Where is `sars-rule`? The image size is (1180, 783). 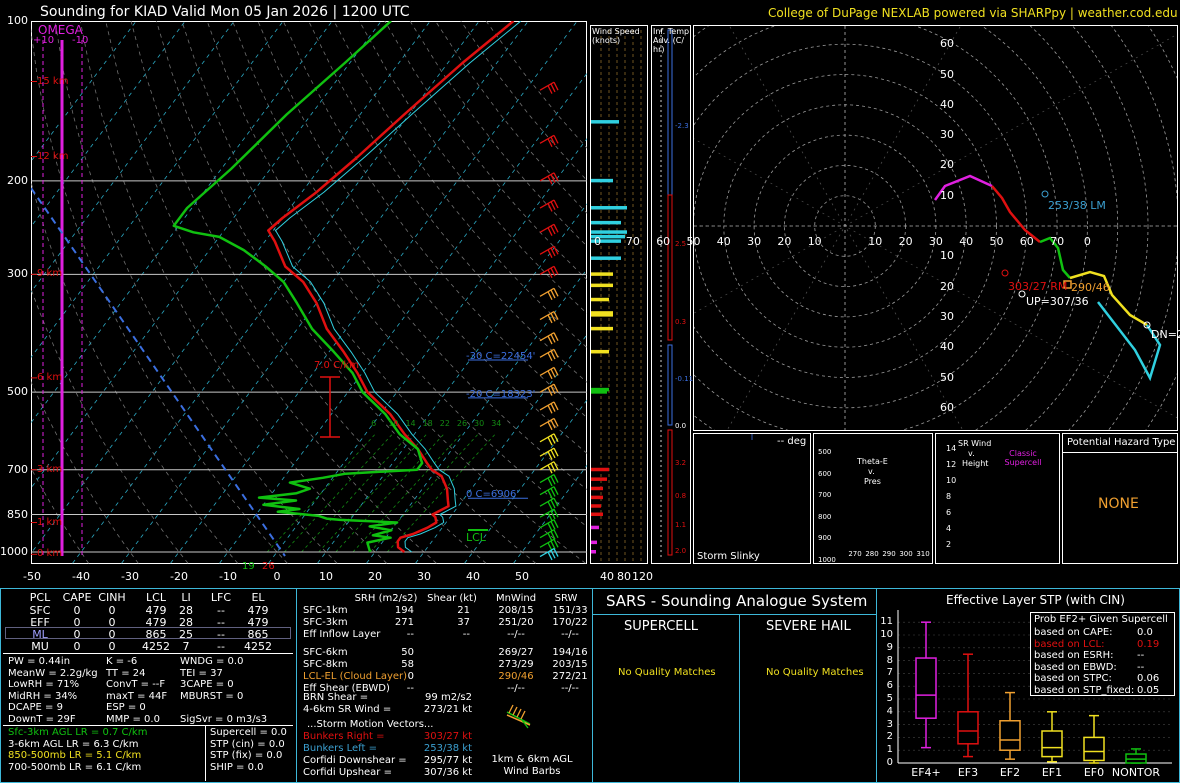 sars-rule is located at coordinates (734, 614).